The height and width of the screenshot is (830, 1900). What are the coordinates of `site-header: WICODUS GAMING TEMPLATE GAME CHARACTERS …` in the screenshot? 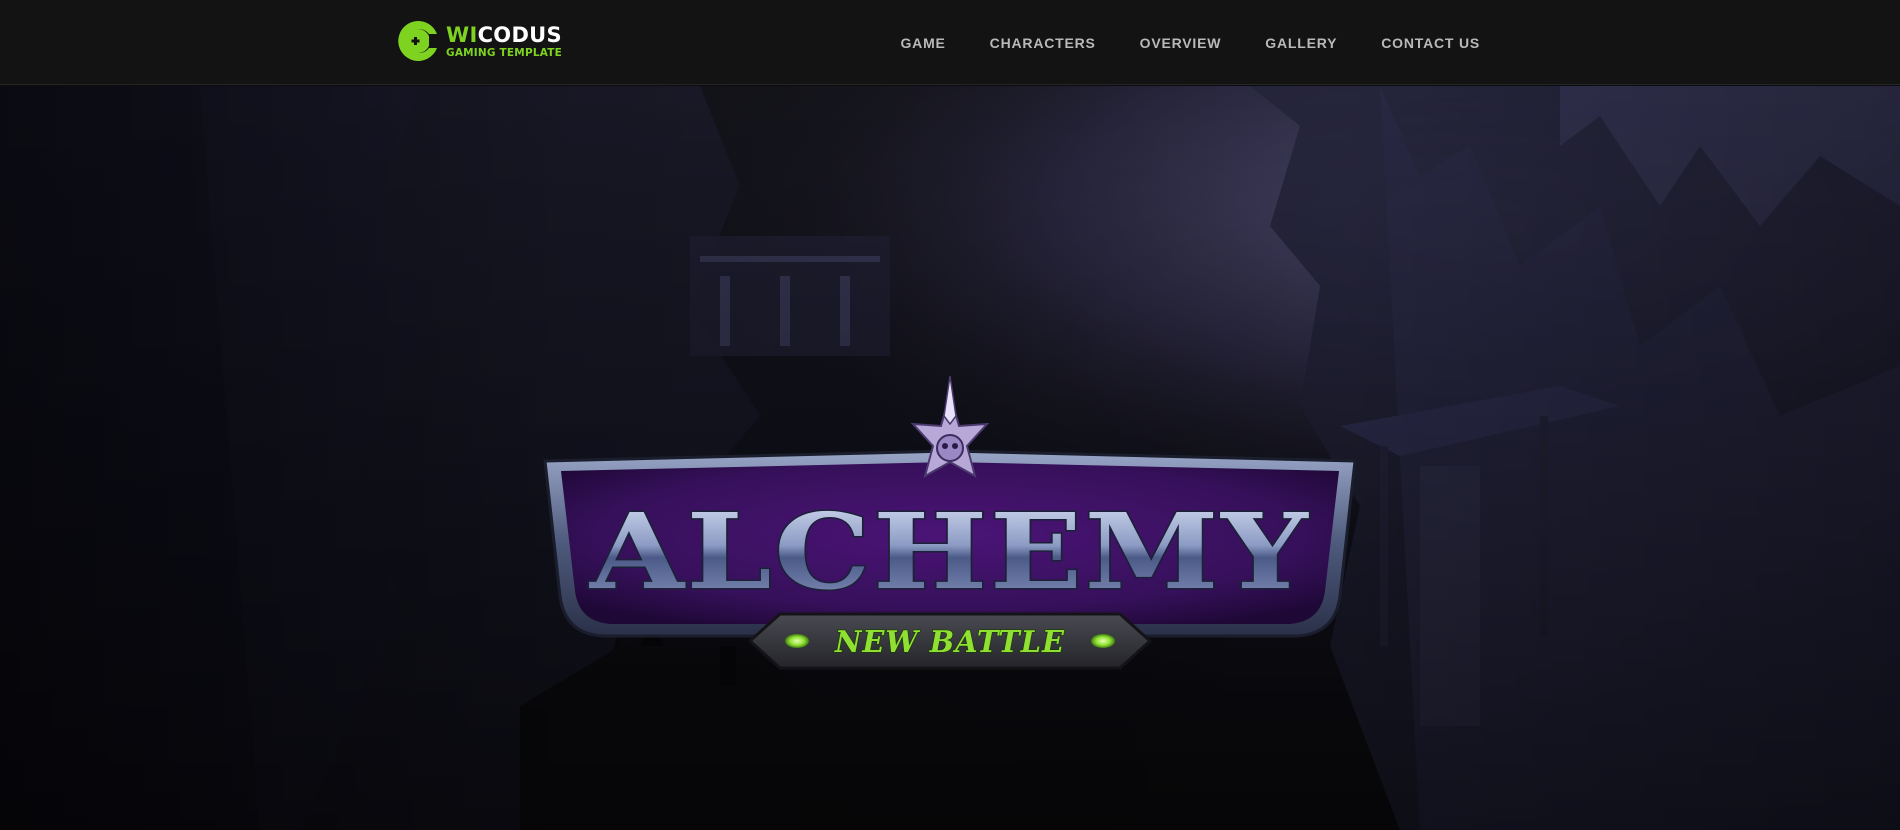 It's located at (950, 42).